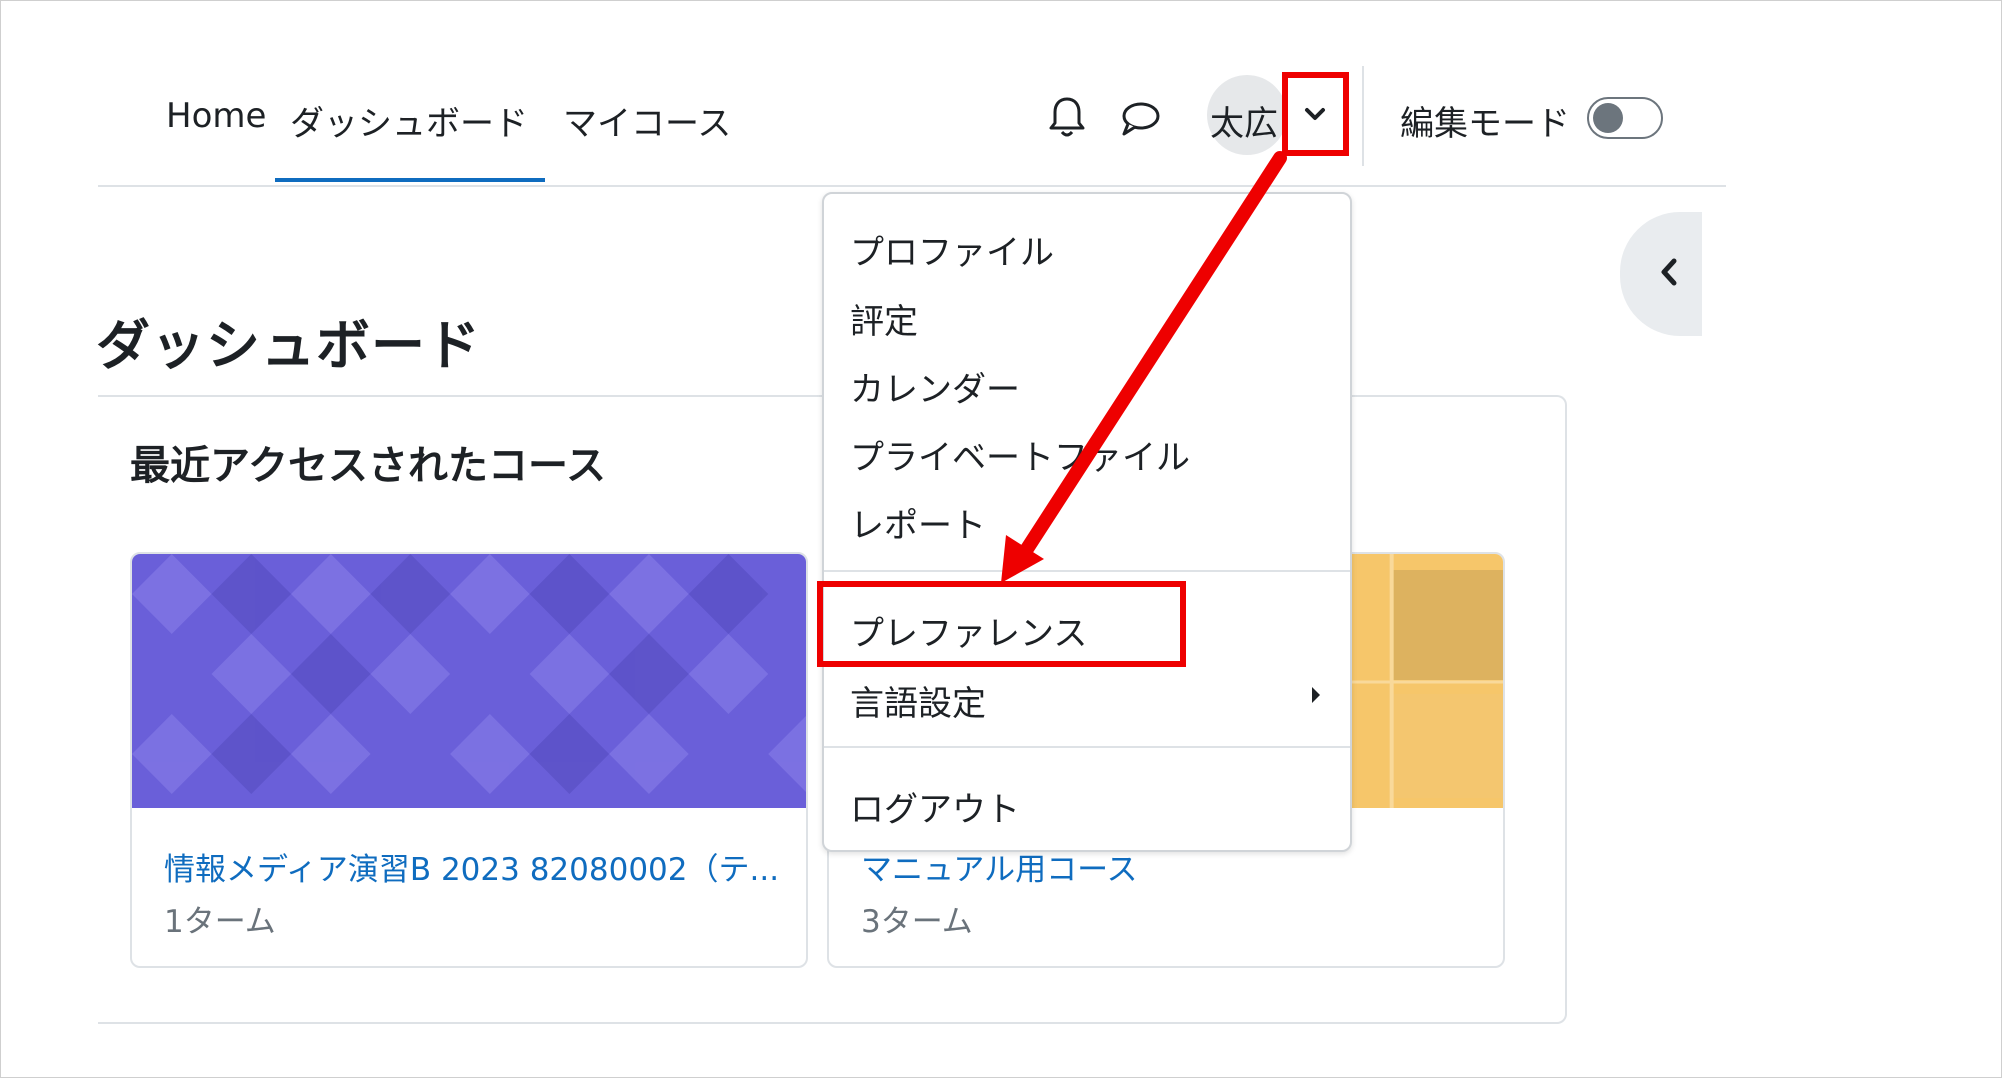 This screenshot has height=1078, width=2002. I want to click on edit-mode-toggle, so click(1625, 118).